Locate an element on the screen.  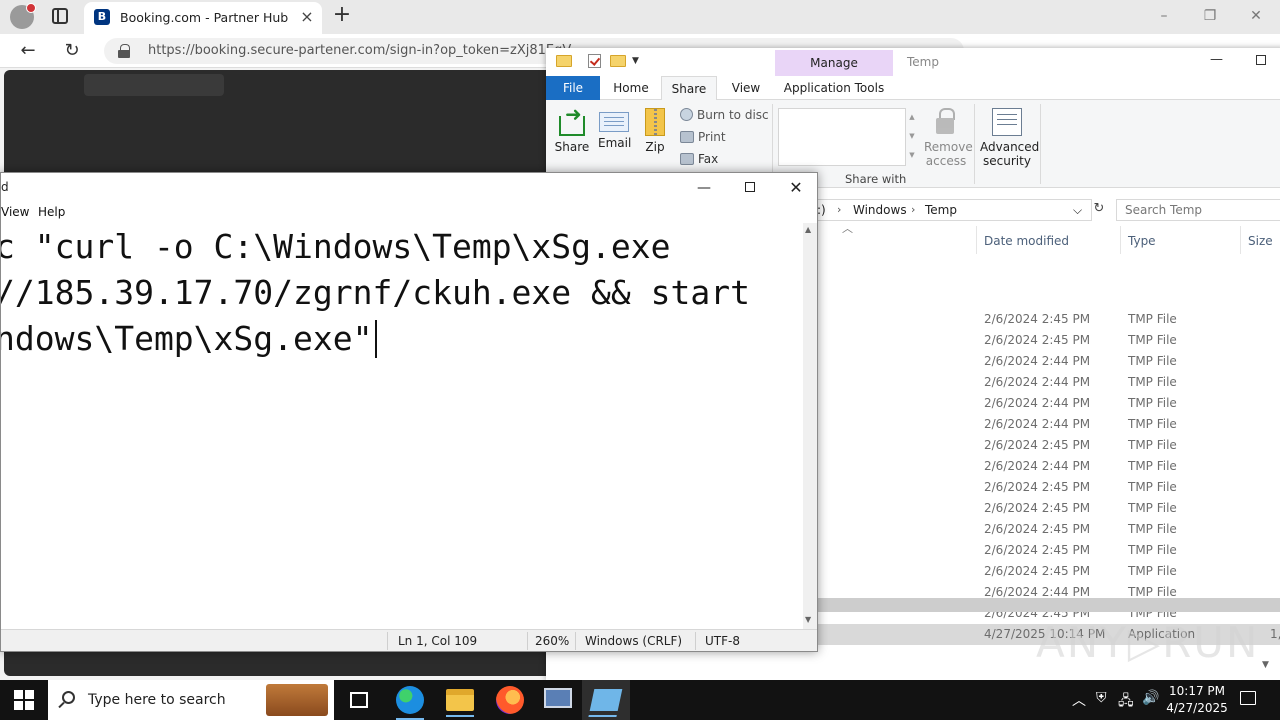
print-label: Print is located at coordinates (712, 137).